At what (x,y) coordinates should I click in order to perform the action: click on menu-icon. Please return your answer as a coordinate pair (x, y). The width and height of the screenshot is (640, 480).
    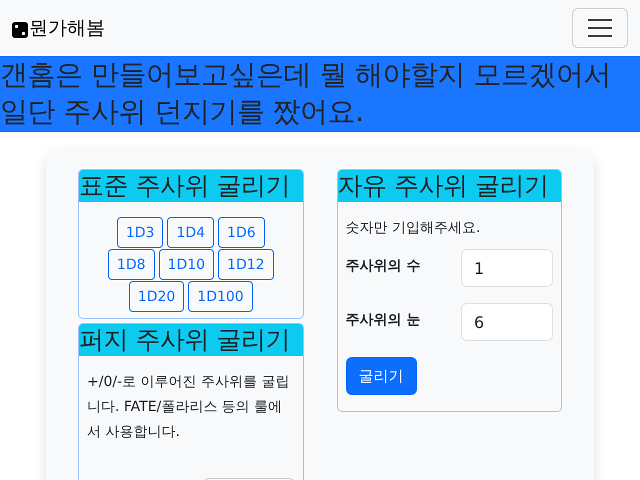
    Looking at the image, I should click on (600, 28).